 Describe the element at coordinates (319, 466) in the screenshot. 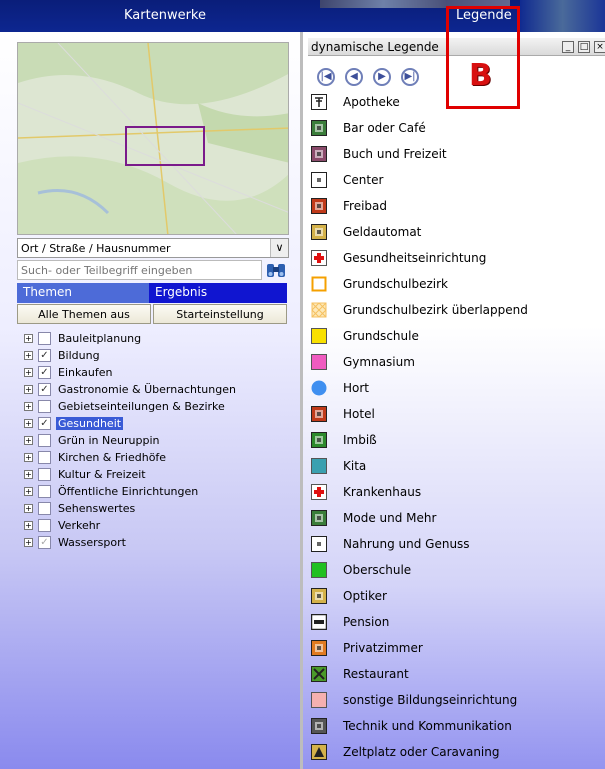

I see `kindergarten-icon` at that location.